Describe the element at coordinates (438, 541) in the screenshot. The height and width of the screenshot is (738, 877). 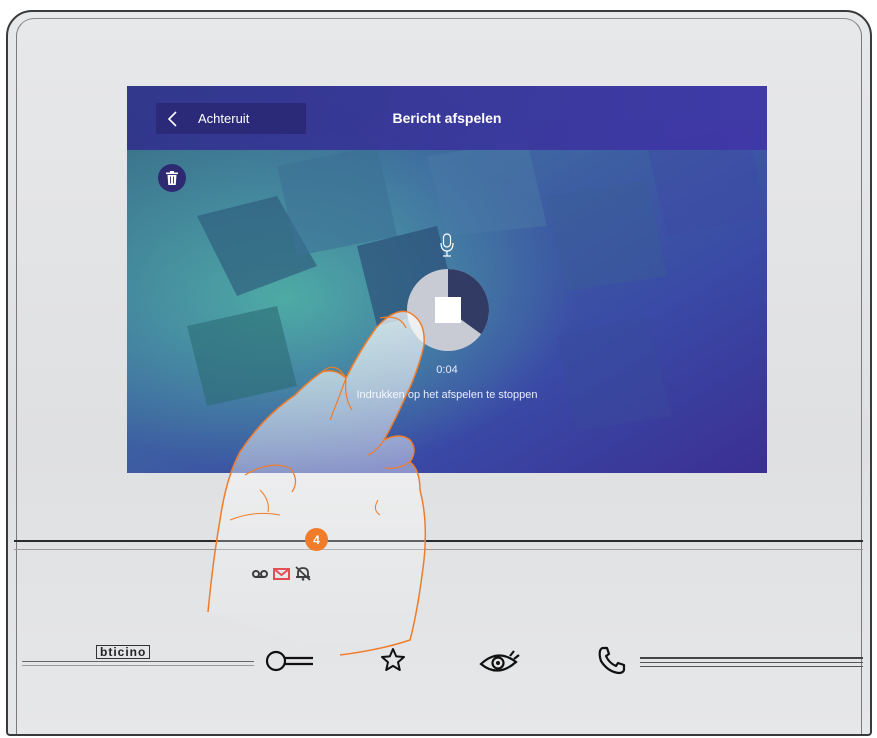
I see `panel-divider` at that location.